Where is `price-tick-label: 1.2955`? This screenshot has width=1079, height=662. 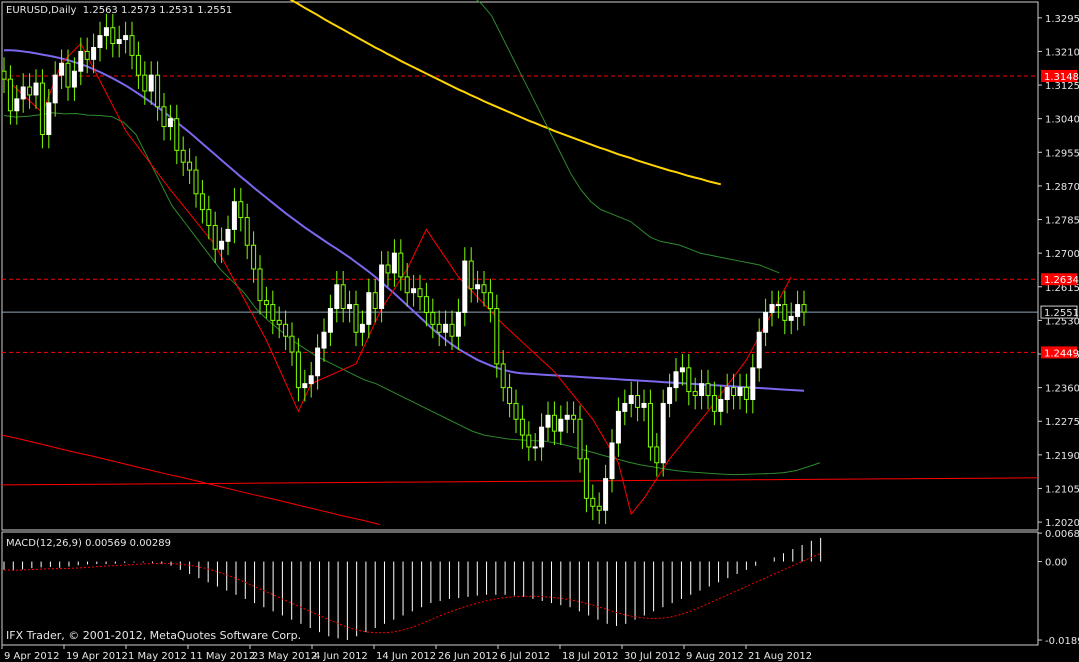
price-tick-label: 1.2955 is located at coordinates (1062, 153).